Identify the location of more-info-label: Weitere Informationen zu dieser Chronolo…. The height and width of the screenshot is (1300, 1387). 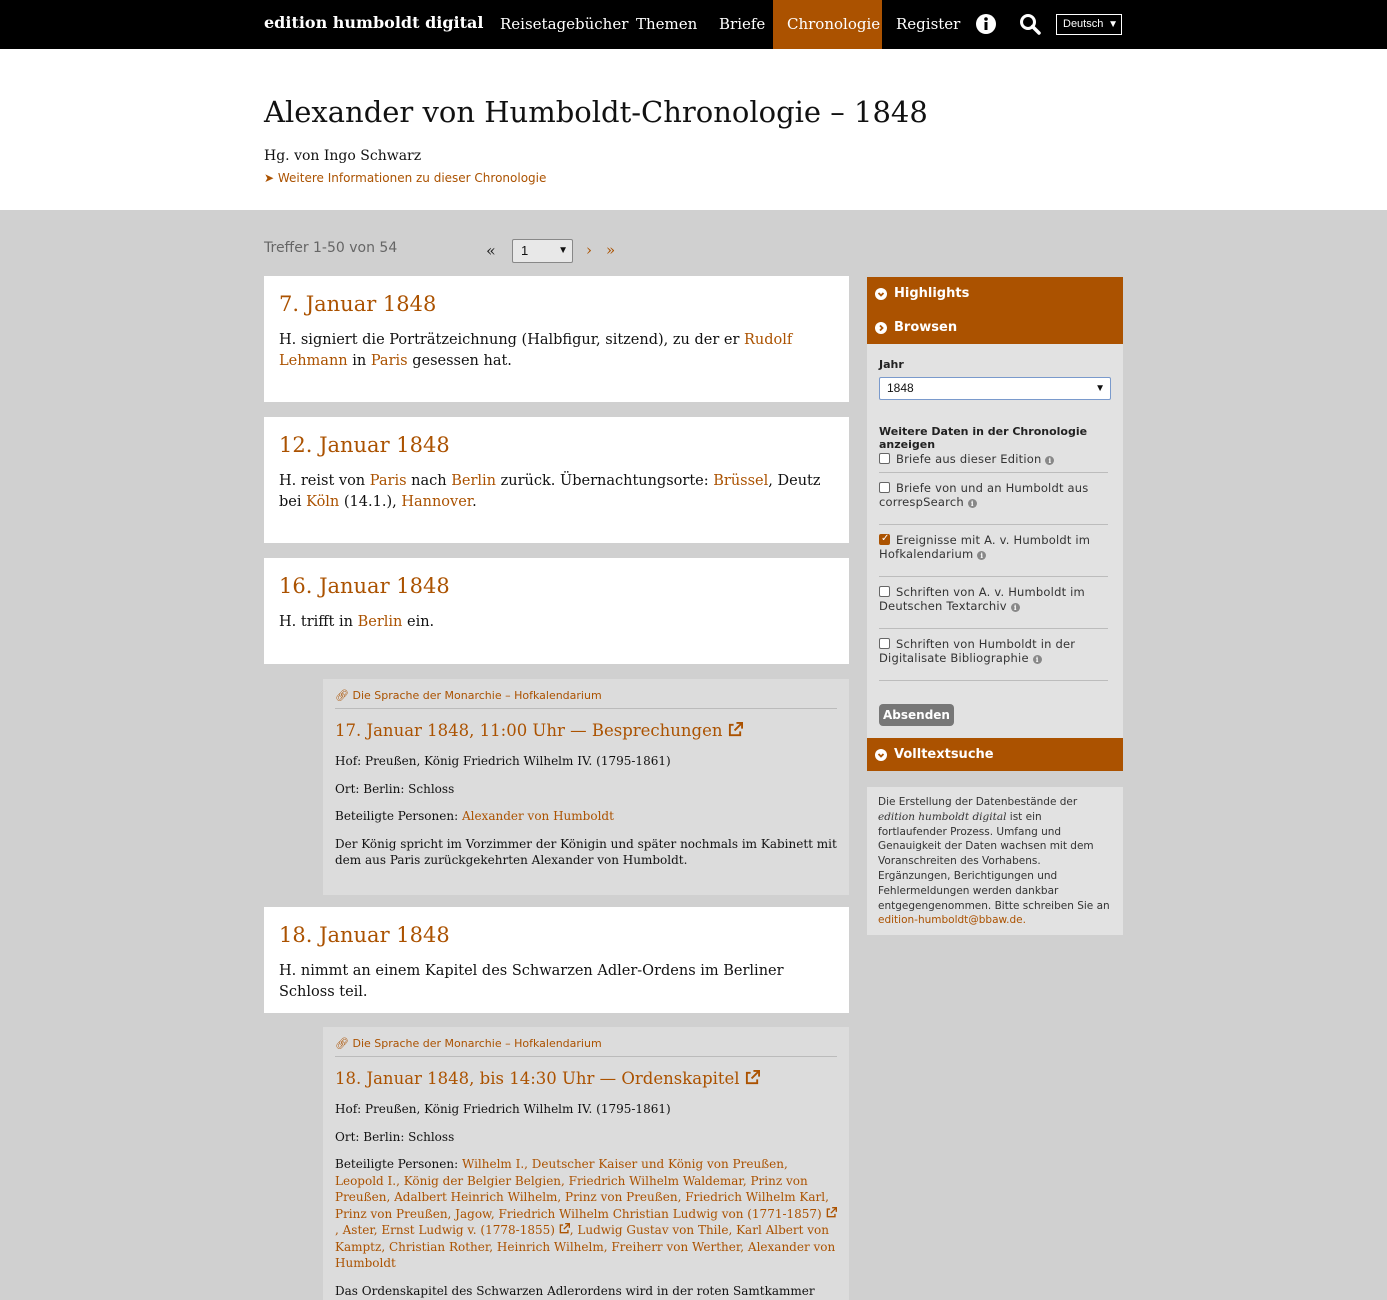
(412, 178).